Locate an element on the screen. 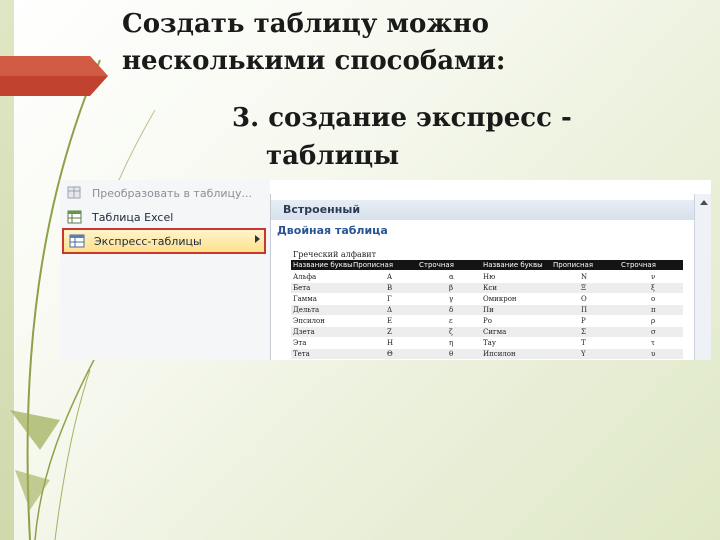 This screenshot has height=540, width=720. table-cell: α is located at coordinates (451, 277).